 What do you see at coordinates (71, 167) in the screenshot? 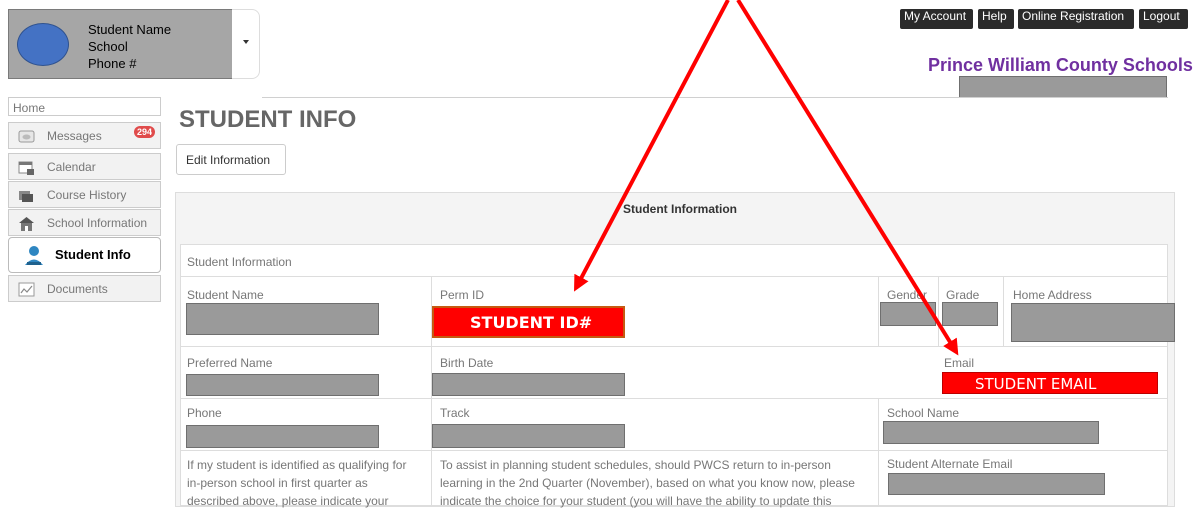
I see `sidebar-item-label: Calendar` at bounding box center [71, 167].